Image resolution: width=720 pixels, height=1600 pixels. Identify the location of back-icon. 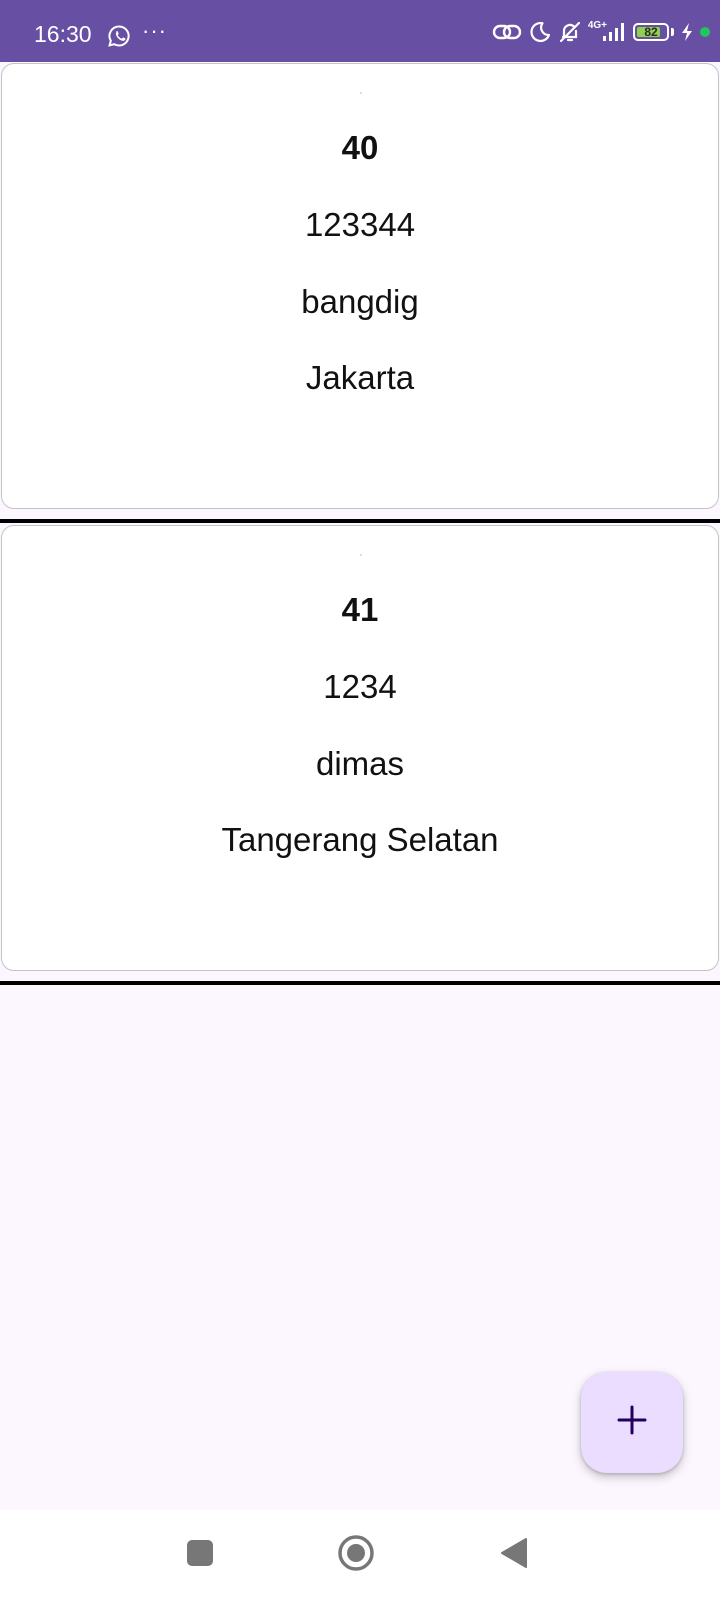
(514, 1555).